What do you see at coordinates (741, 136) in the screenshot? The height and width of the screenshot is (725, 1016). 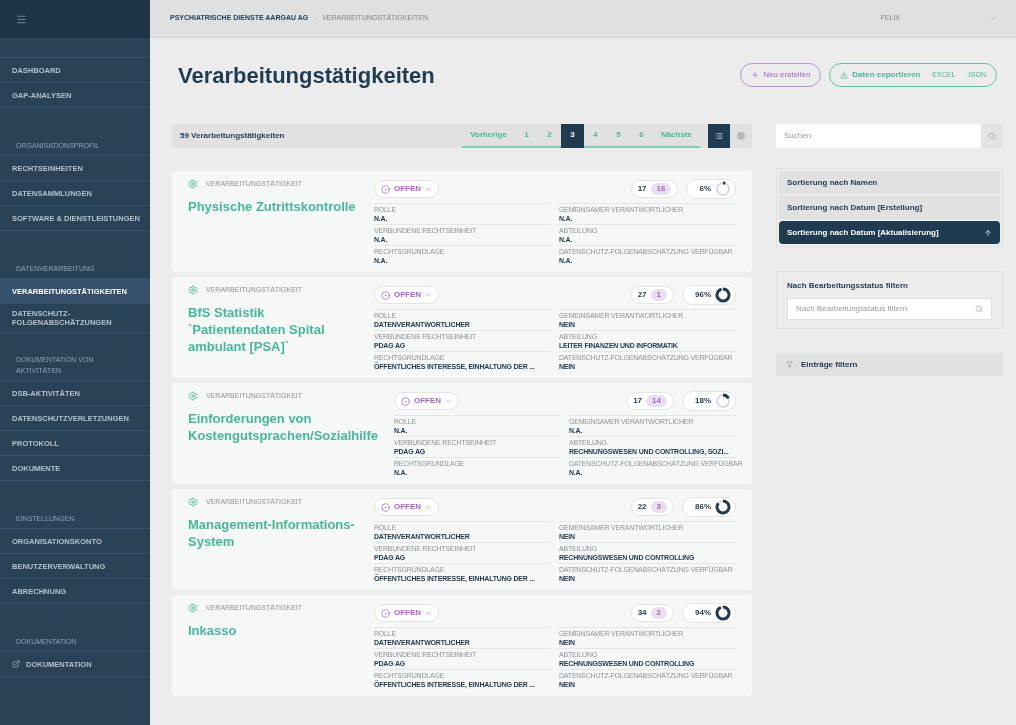 I see `grid-icon` at bounding box center [741, 136].